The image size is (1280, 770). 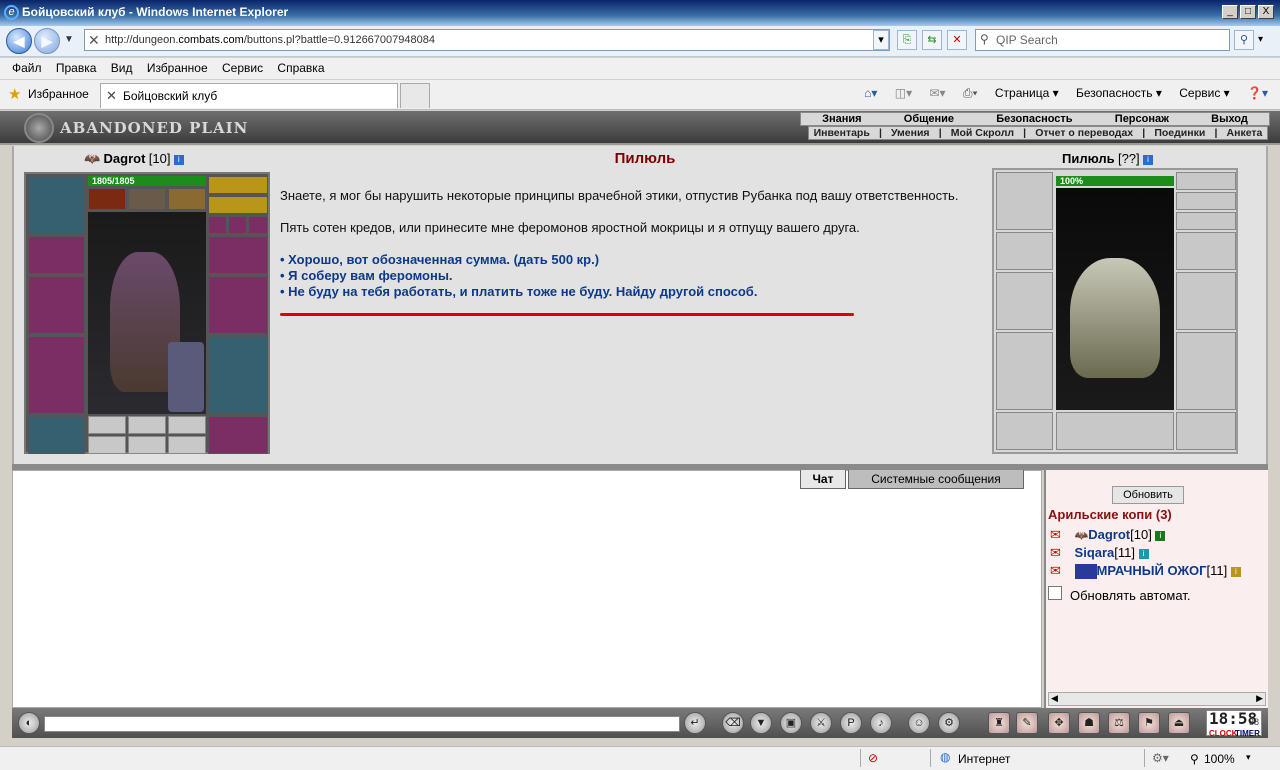 I want to click on npc-shield-slot, so click(x=1206, y=301).